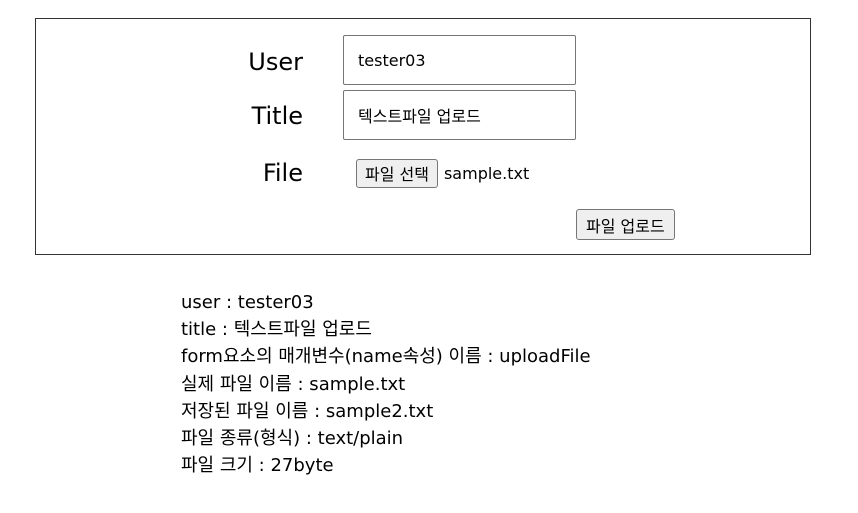  What do you see at coordinates (307, 411) in the screenshot?
I see `result-line-saved-name: 저장된 파일 이름 : sample2.txt` at bounding box center [307, 411].